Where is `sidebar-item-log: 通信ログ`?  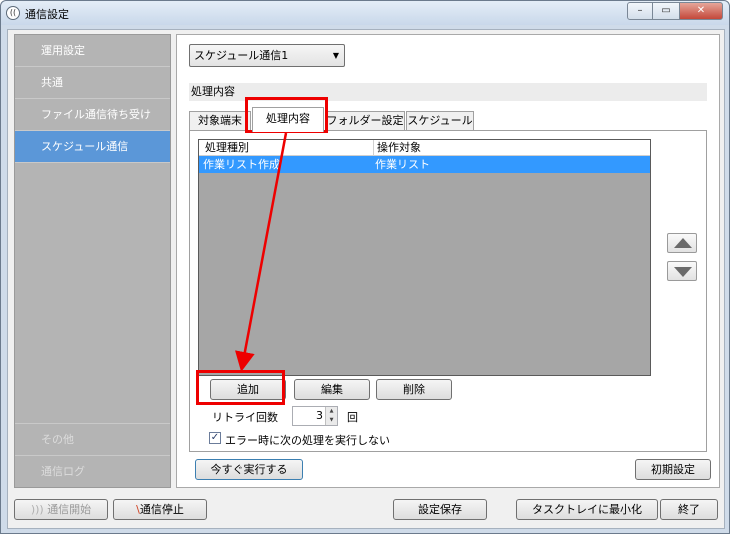 sidebar-item-log: 通信ログ is located at coordinates (92, 471).